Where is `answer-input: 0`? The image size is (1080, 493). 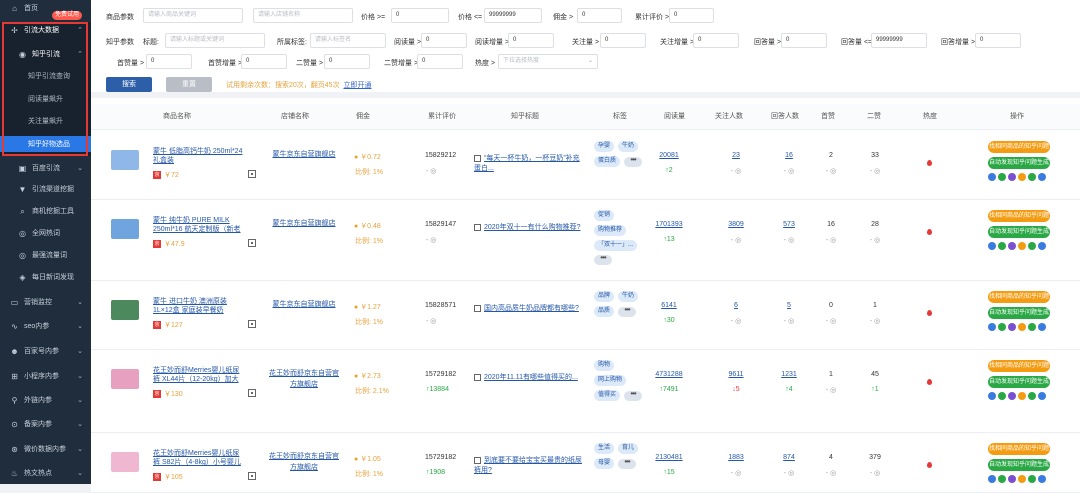 answer-input: 0 is located at coordinates (804, 40).